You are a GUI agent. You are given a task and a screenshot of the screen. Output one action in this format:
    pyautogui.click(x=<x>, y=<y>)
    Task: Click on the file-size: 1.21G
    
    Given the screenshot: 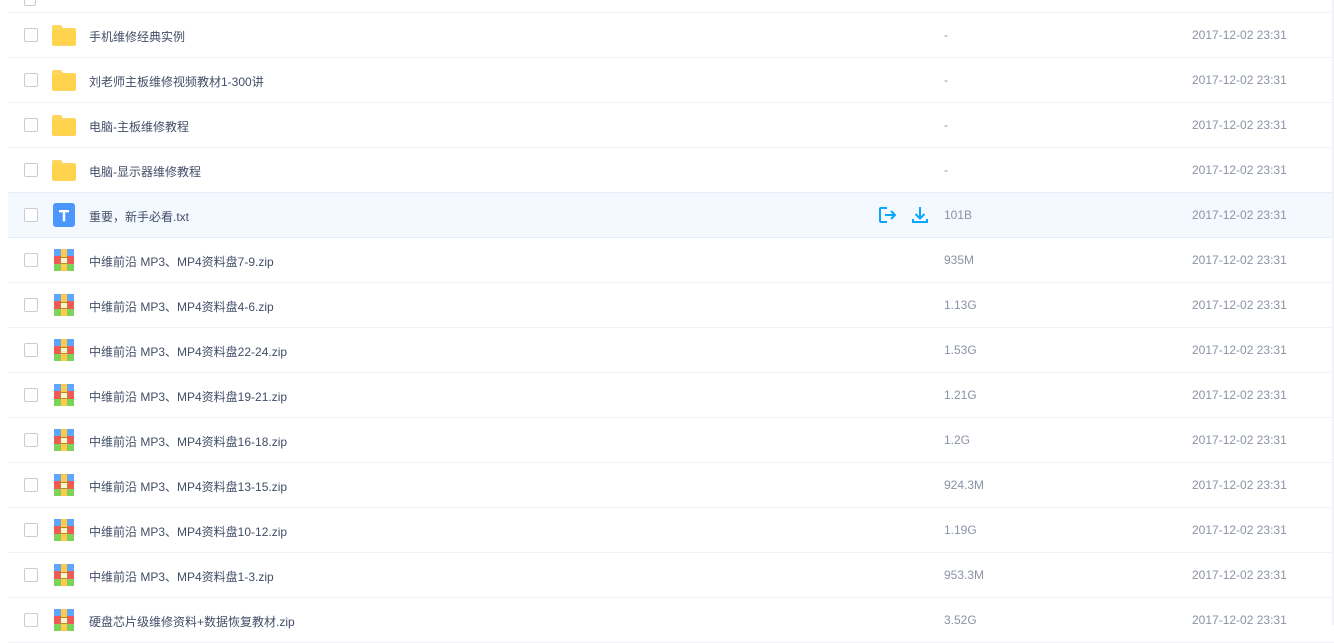 What is the action you would take?
    pyautogui.click(x=960, y=395)
    